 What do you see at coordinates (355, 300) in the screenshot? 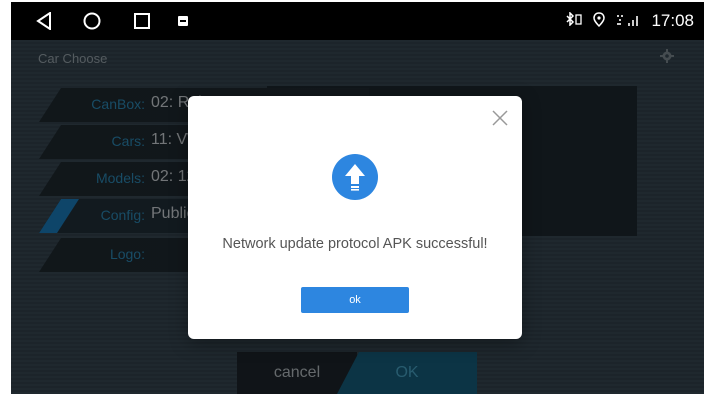
I see `dialog-ok-button: ok` at bounding box center [355, 300].